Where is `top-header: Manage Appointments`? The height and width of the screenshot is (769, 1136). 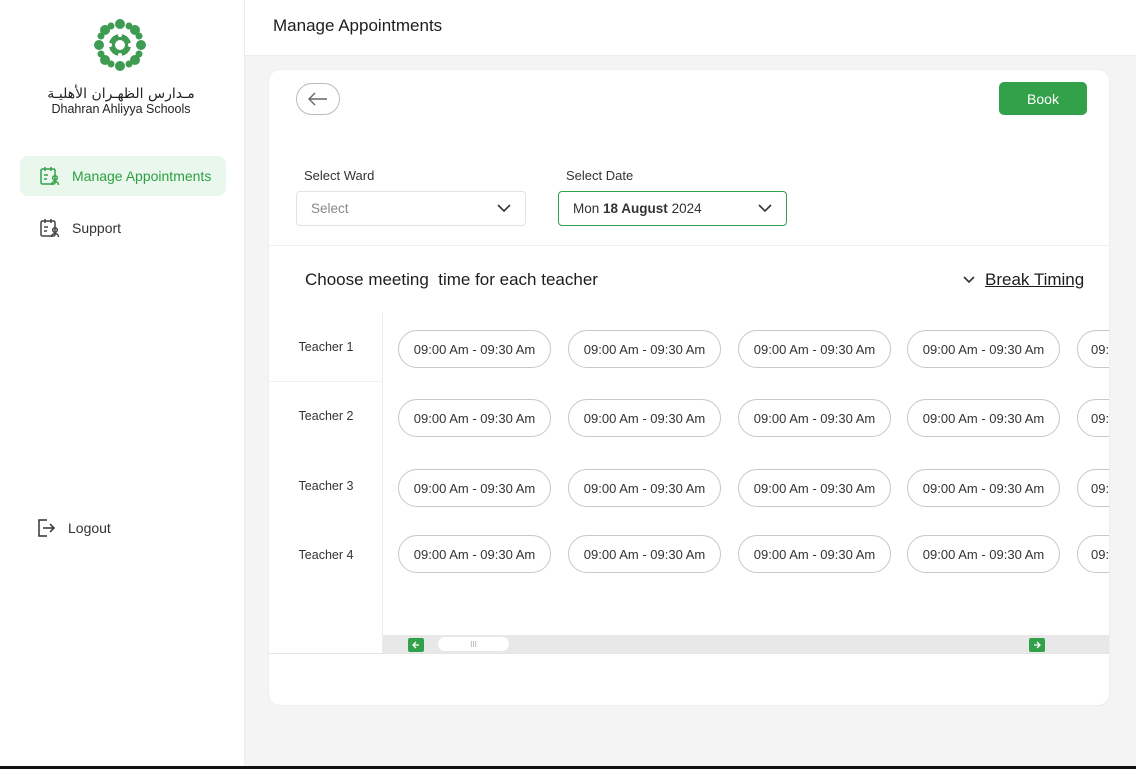 top-header: Manage Appointments is located at coordinates (690, 28).